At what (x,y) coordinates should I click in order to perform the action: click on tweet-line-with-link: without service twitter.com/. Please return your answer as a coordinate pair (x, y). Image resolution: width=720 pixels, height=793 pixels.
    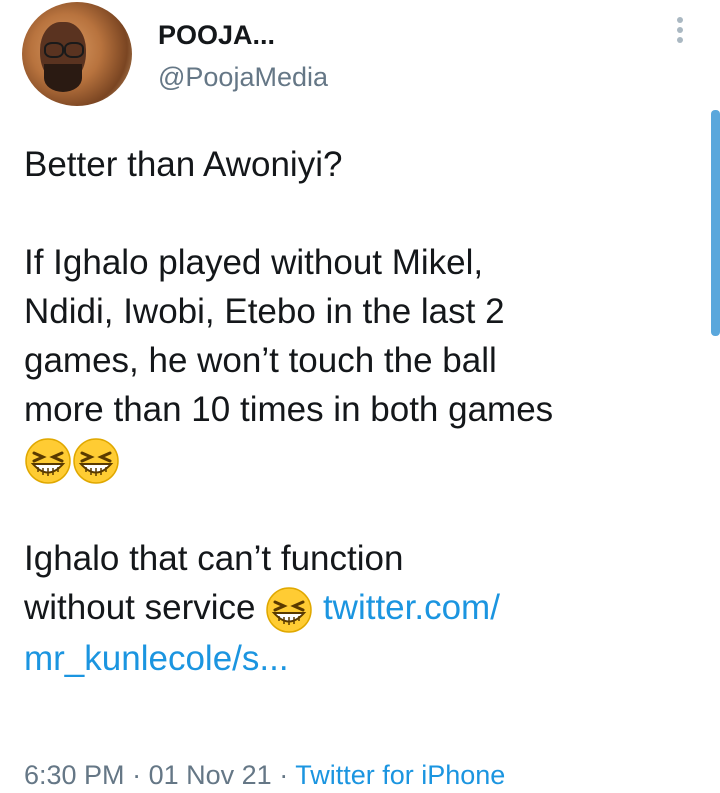
    Looking at the image, I should click on (364, 608).